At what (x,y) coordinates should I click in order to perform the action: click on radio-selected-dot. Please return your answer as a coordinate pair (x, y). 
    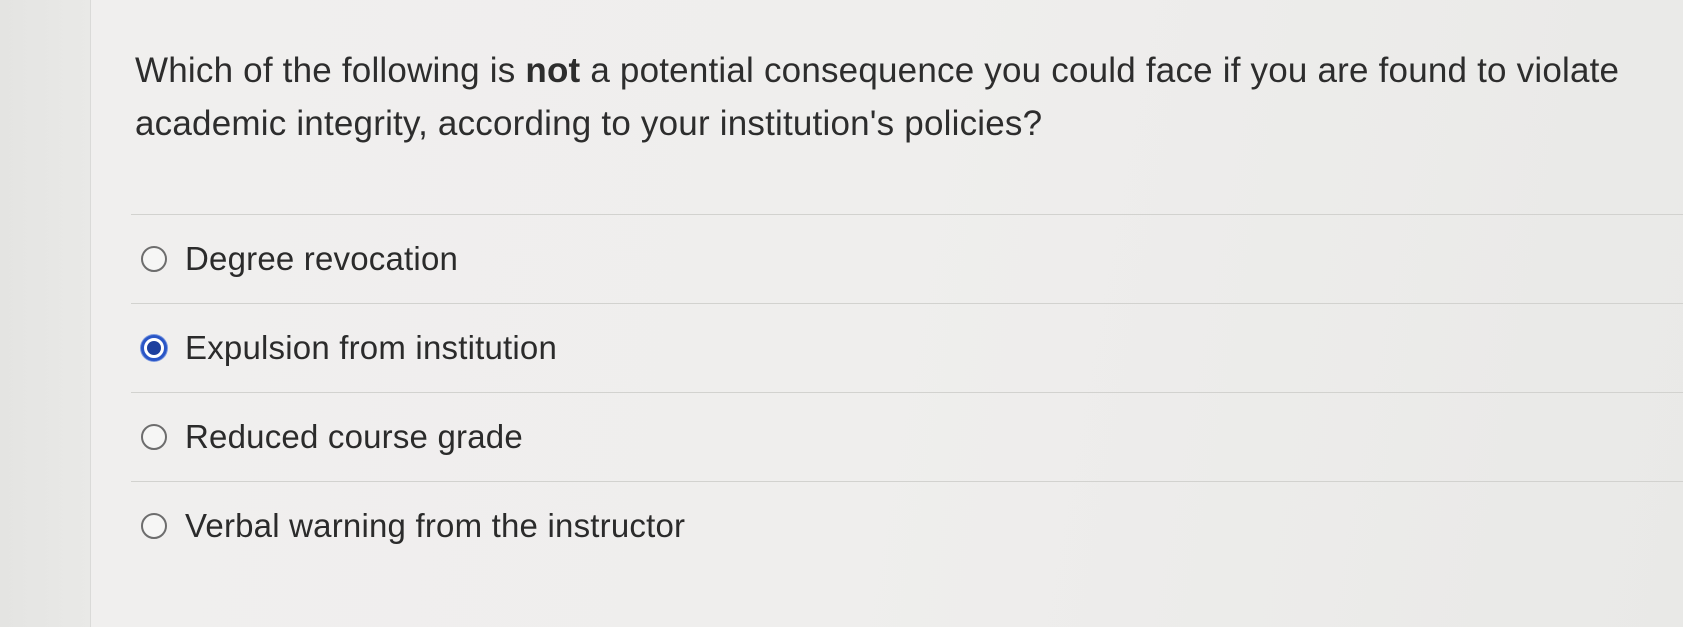
    Looking at the image, I should click on (154, 348).